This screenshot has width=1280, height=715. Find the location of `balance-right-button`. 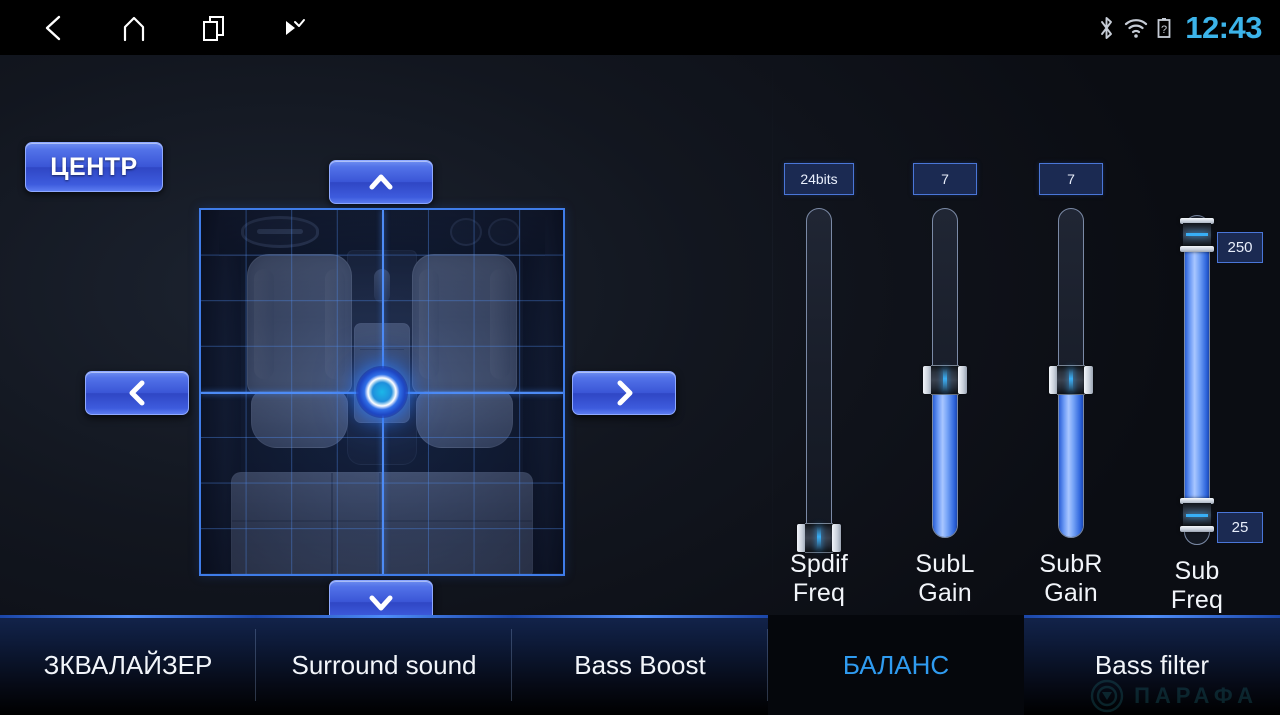

balance-right-button is located at coordinates (624, 393).